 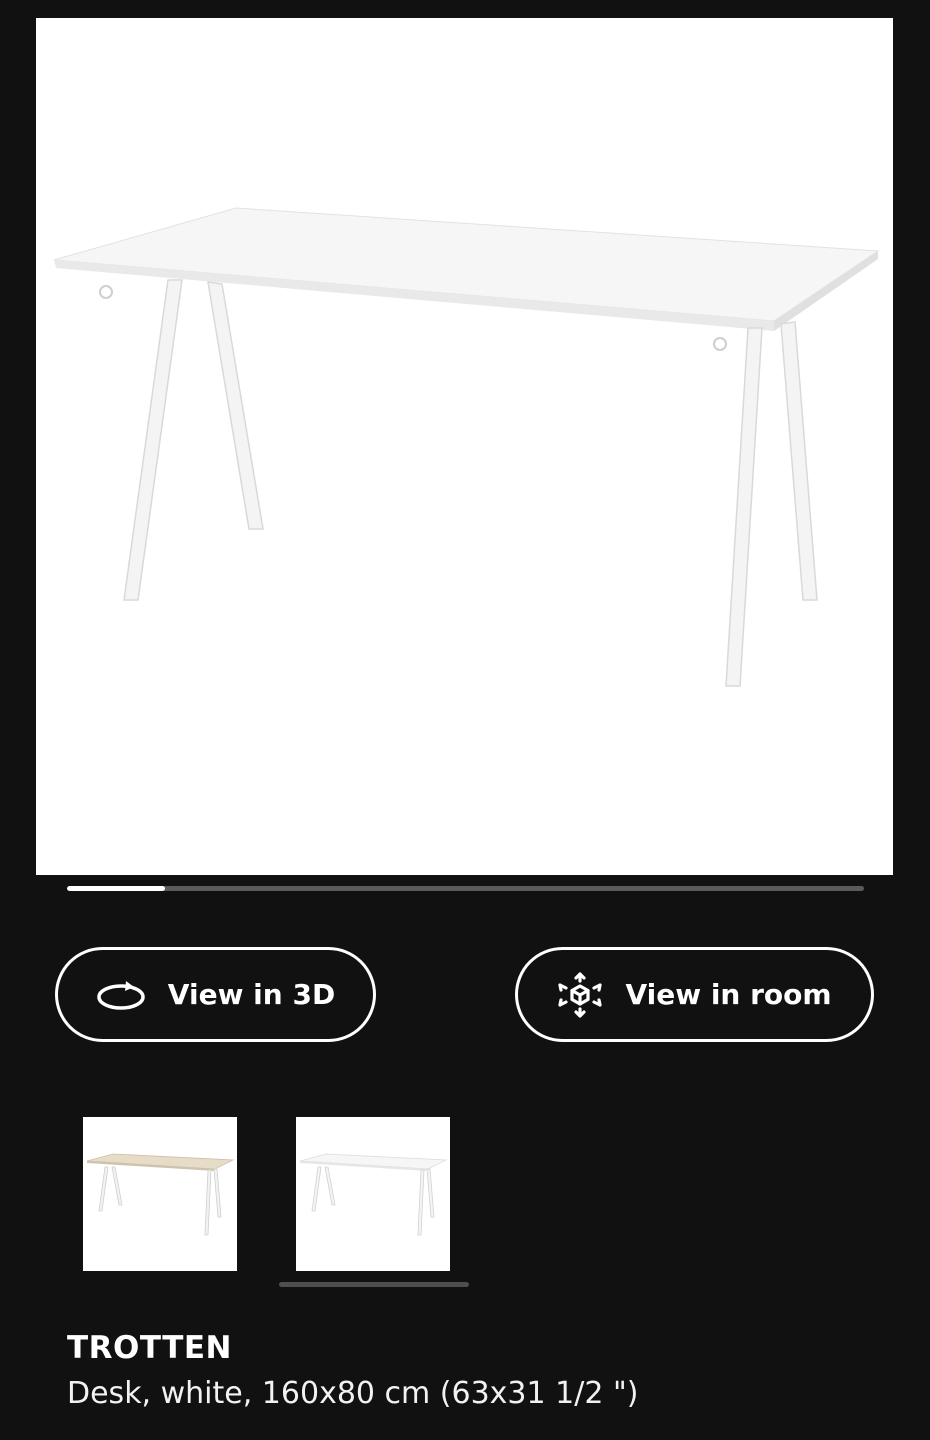 What do you see at coordinates (116, 888) in the screenshot?
I see `gallery-progress-fill` at bounding box center [116, 888].